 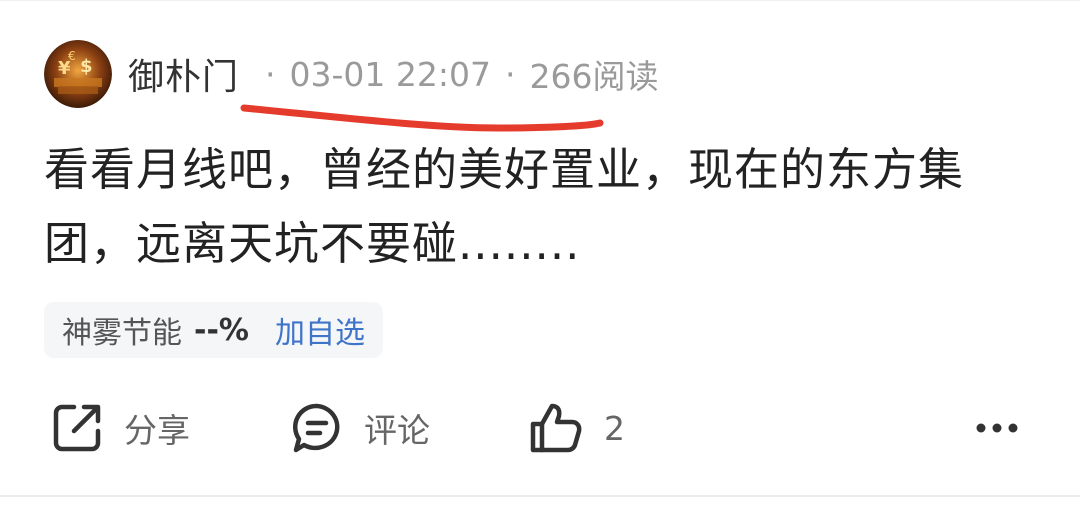 I want to click on share-button: 分享, so click(x=120, y=428).